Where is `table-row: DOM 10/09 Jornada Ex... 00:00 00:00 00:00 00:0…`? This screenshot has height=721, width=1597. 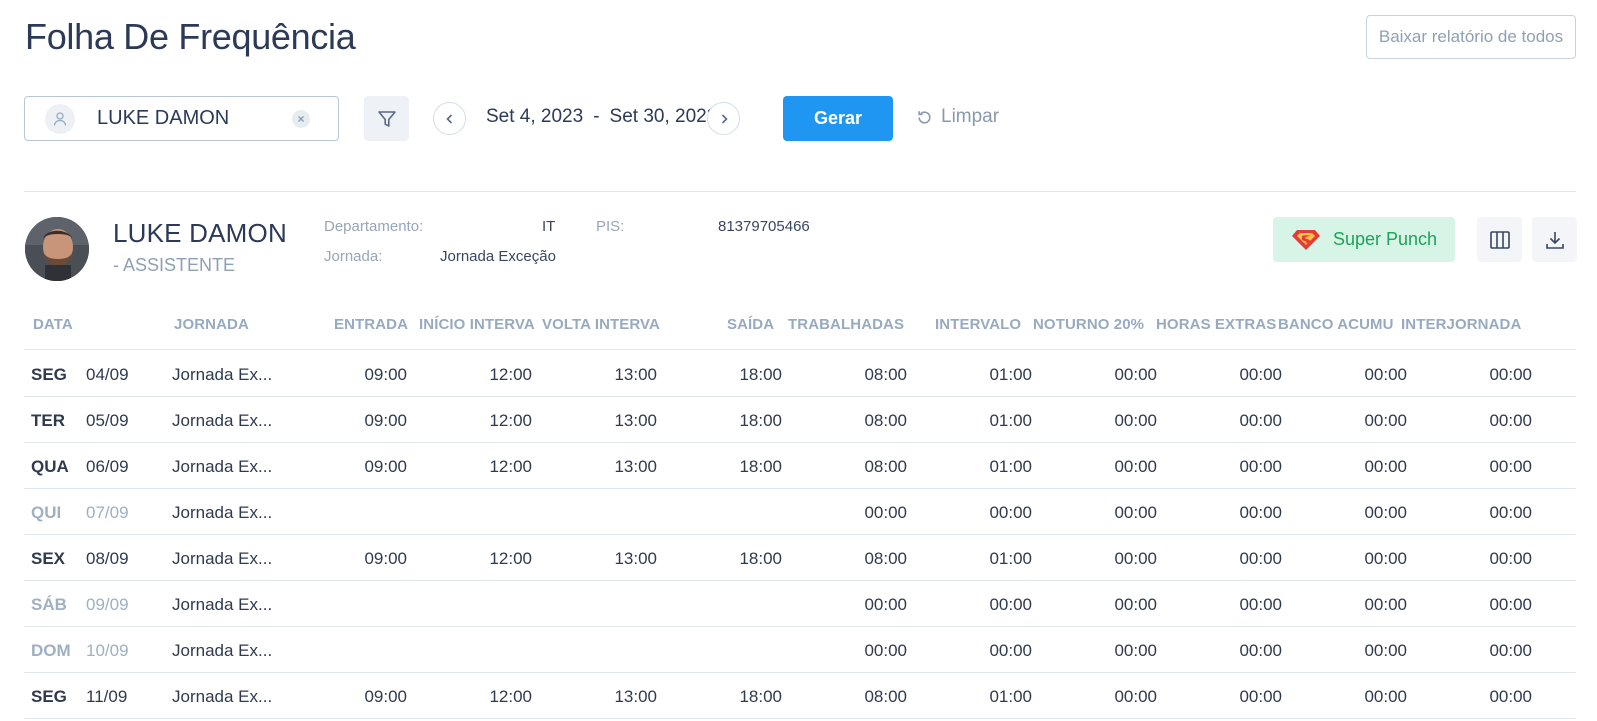 table-row: DOM 10/09 Jornada Ex... 00:00 00:00 00:00 00:0… is located at coordinates (800, 650).